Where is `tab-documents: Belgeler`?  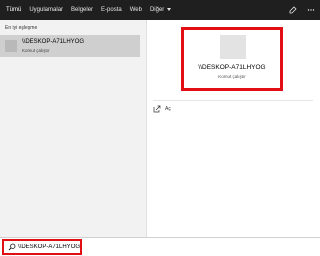
tab-documents: Belgeler is located at coordinates (82, 10).